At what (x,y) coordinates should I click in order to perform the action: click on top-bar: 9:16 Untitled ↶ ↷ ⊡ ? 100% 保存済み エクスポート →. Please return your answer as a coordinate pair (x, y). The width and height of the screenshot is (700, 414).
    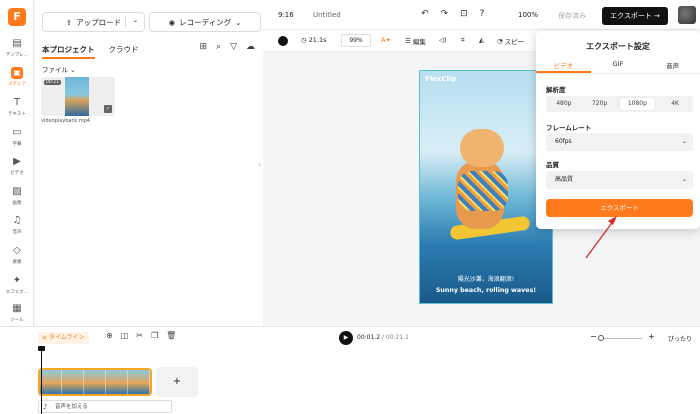
    Looking at the image, I should click on (481, 15).